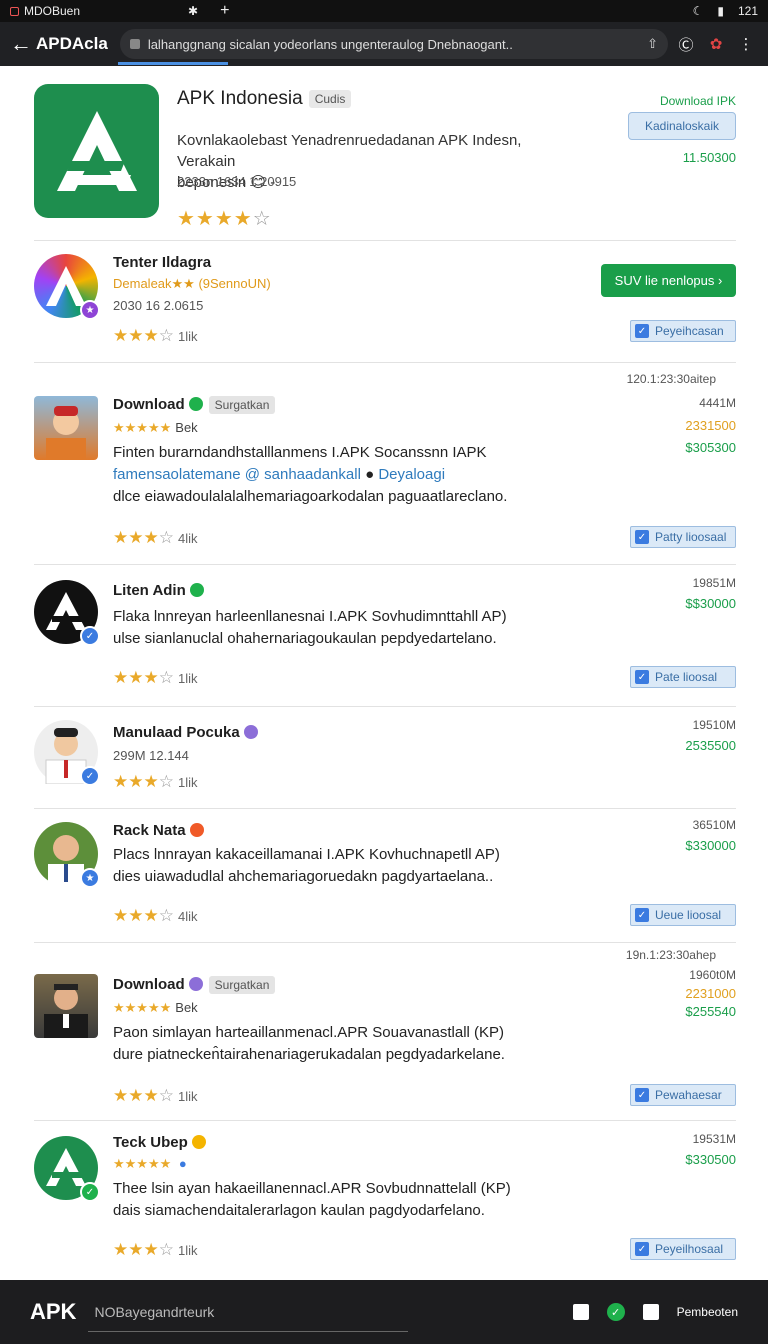 The height and width of the screenshot is (1344, 768). I want to click on install-button: ✓ Peyeihcasan, so click(683, 331).